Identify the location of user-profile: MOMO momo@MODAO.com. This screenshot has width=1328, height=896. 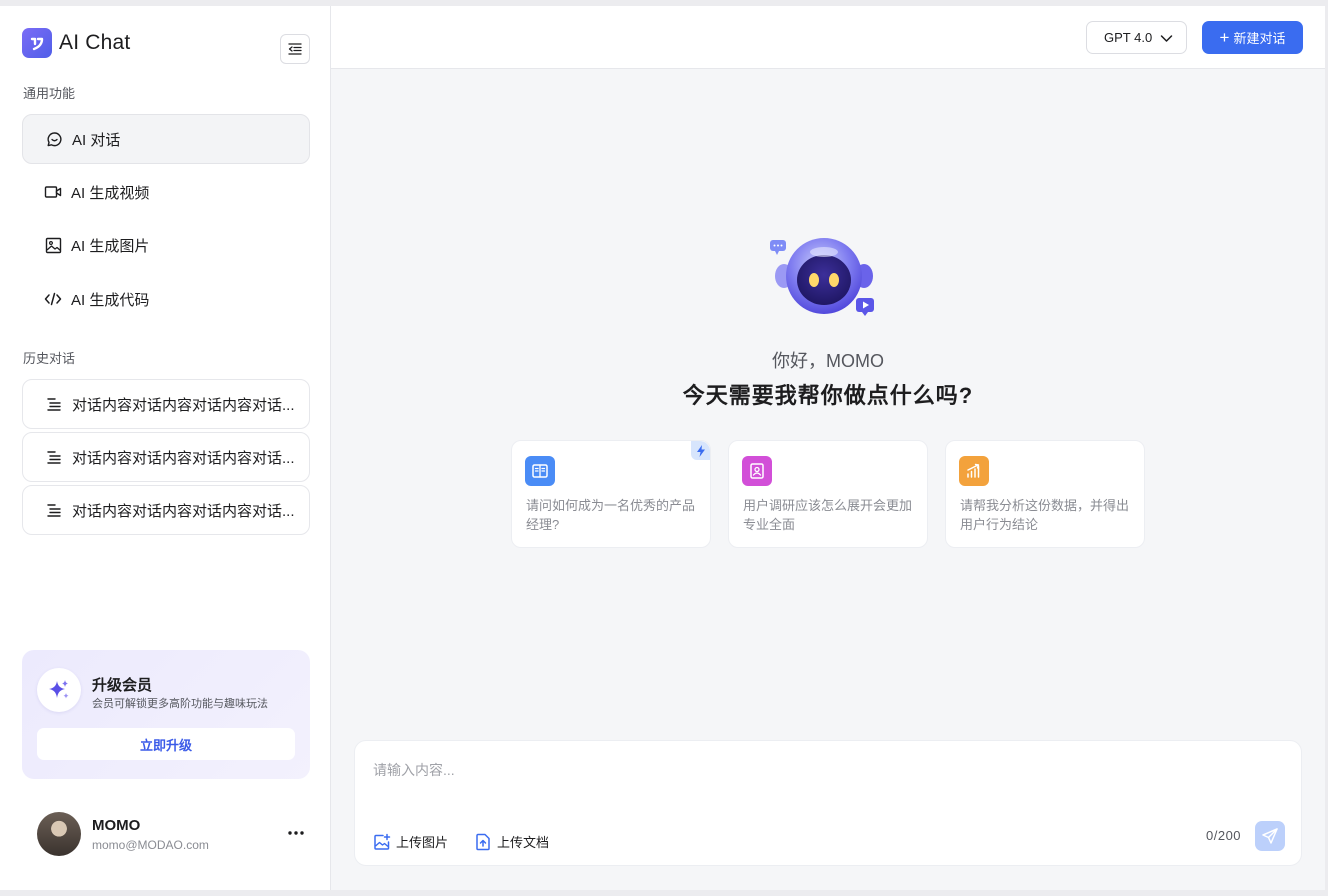
(173, 834).